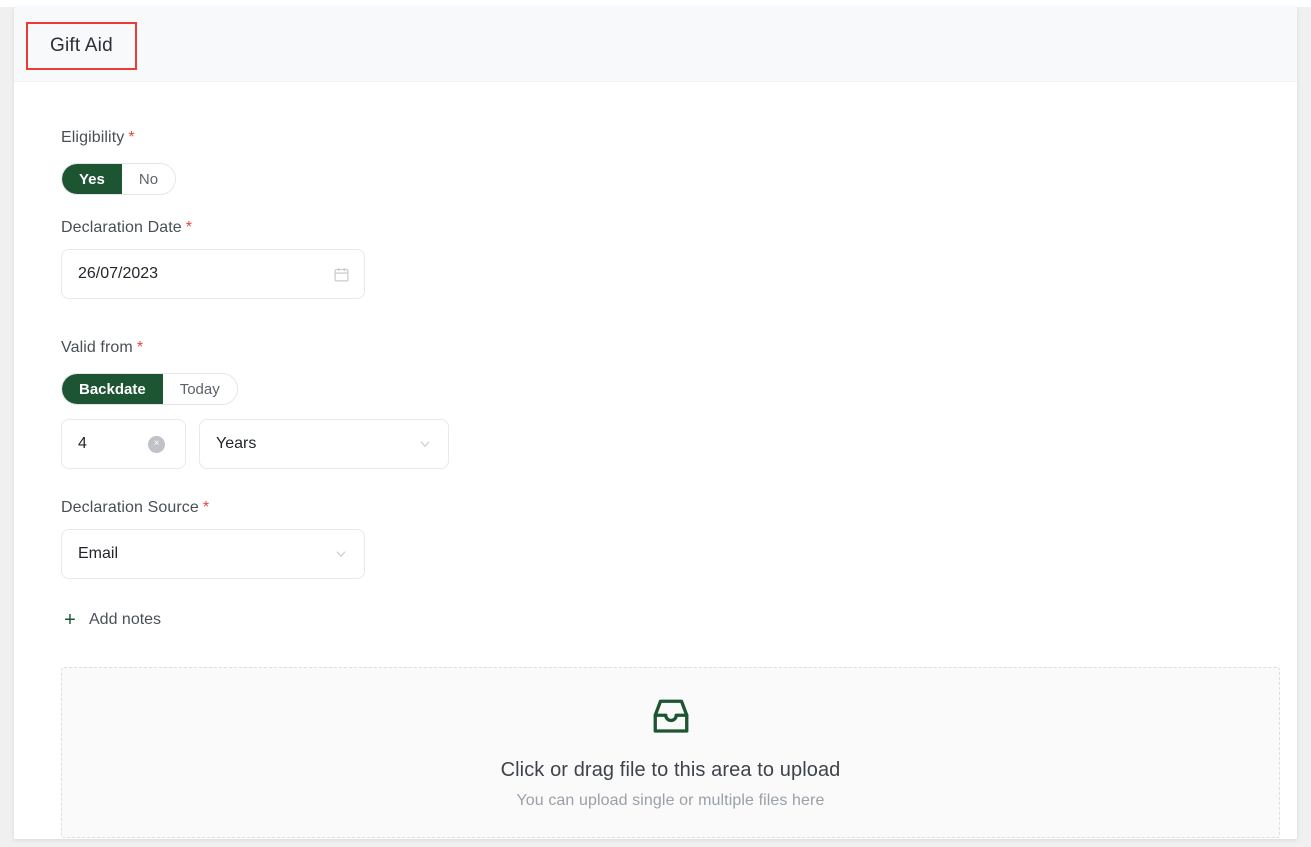 Image resolution: width=1311 pixels, height=847 pixels. Describe the element at coordinates (98, 553) in the screenshot. I see `declaration-source-value: Email` at that location.